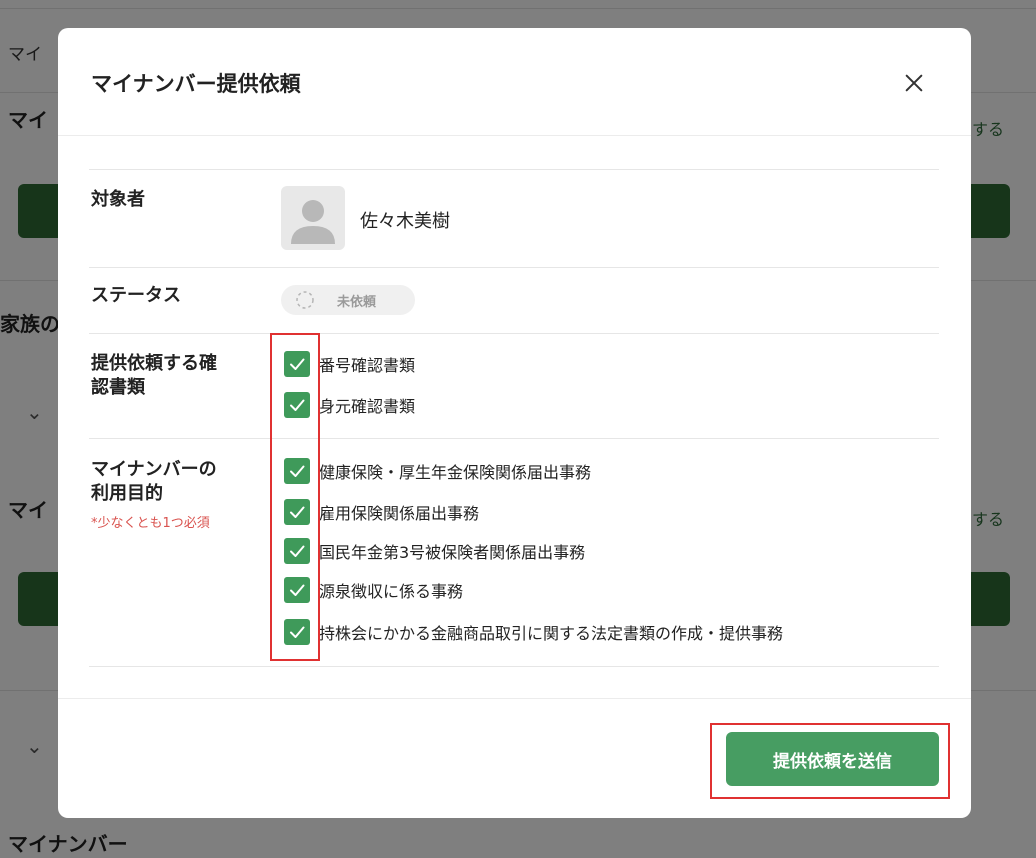  Describe the element at coordinates (391, 591) in the screenshot. I see `checkbox-label: 源泉徴収に係る事務` at that location.